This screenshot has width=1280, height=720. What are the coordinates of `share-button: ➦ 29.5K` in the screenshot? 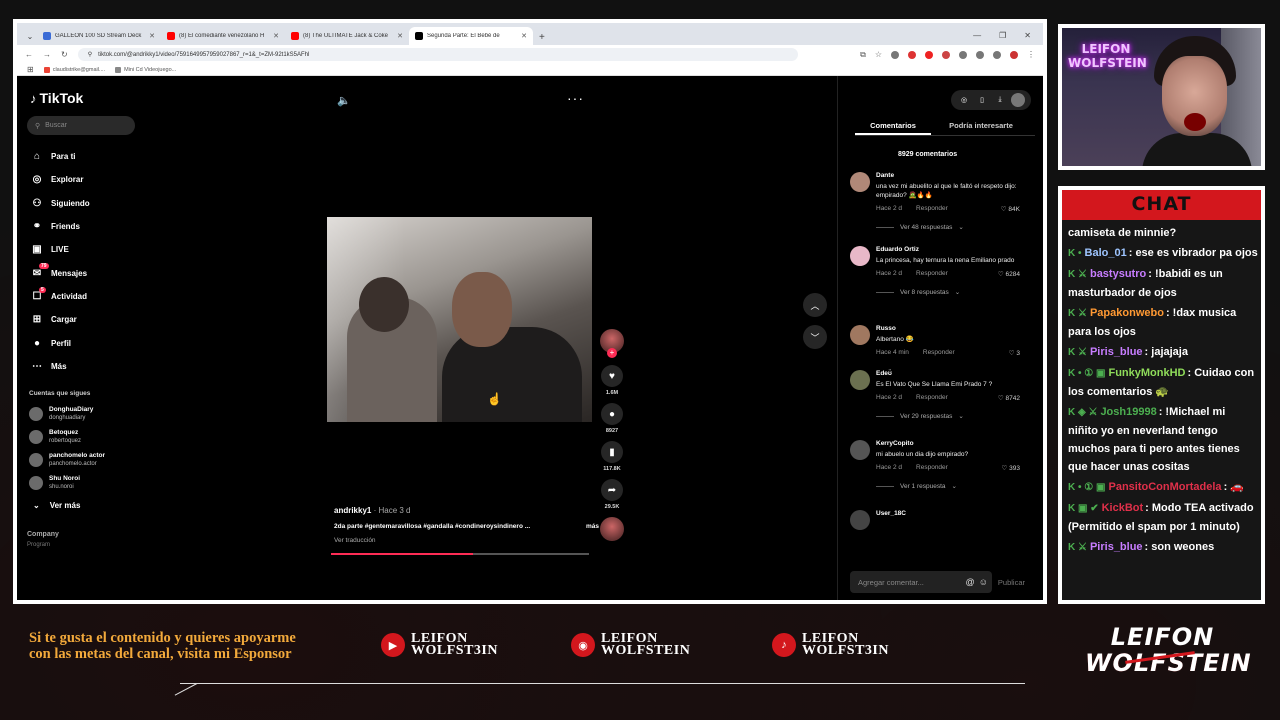 It's located at (612, 494).